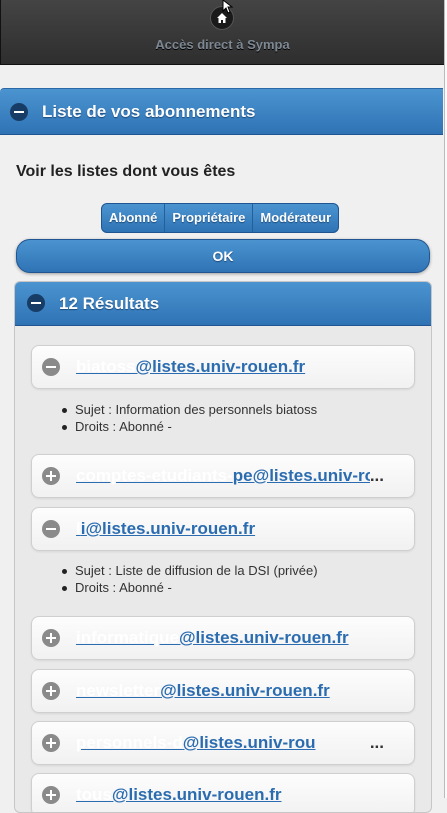 The width and height of the screenshot is (447, 813). Describe the element at coordinates (295, 218) in the screenshot. I see `filter-moderateur: Modérateur` at that location.